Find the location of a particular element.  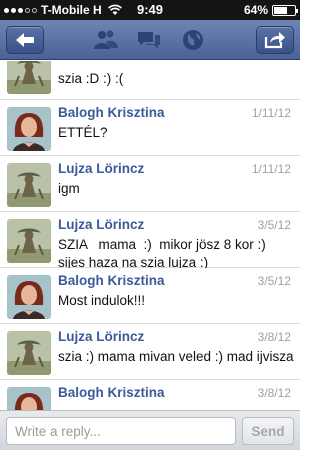

message-text: ETTÉL? is located at coordinates (83, 132).